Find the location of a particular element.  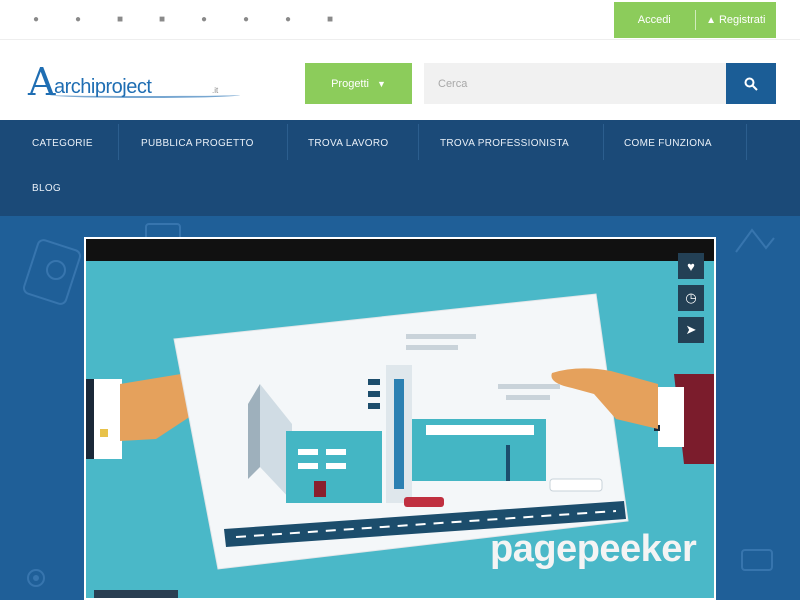

search-icon is located at coordinates (751, 84).